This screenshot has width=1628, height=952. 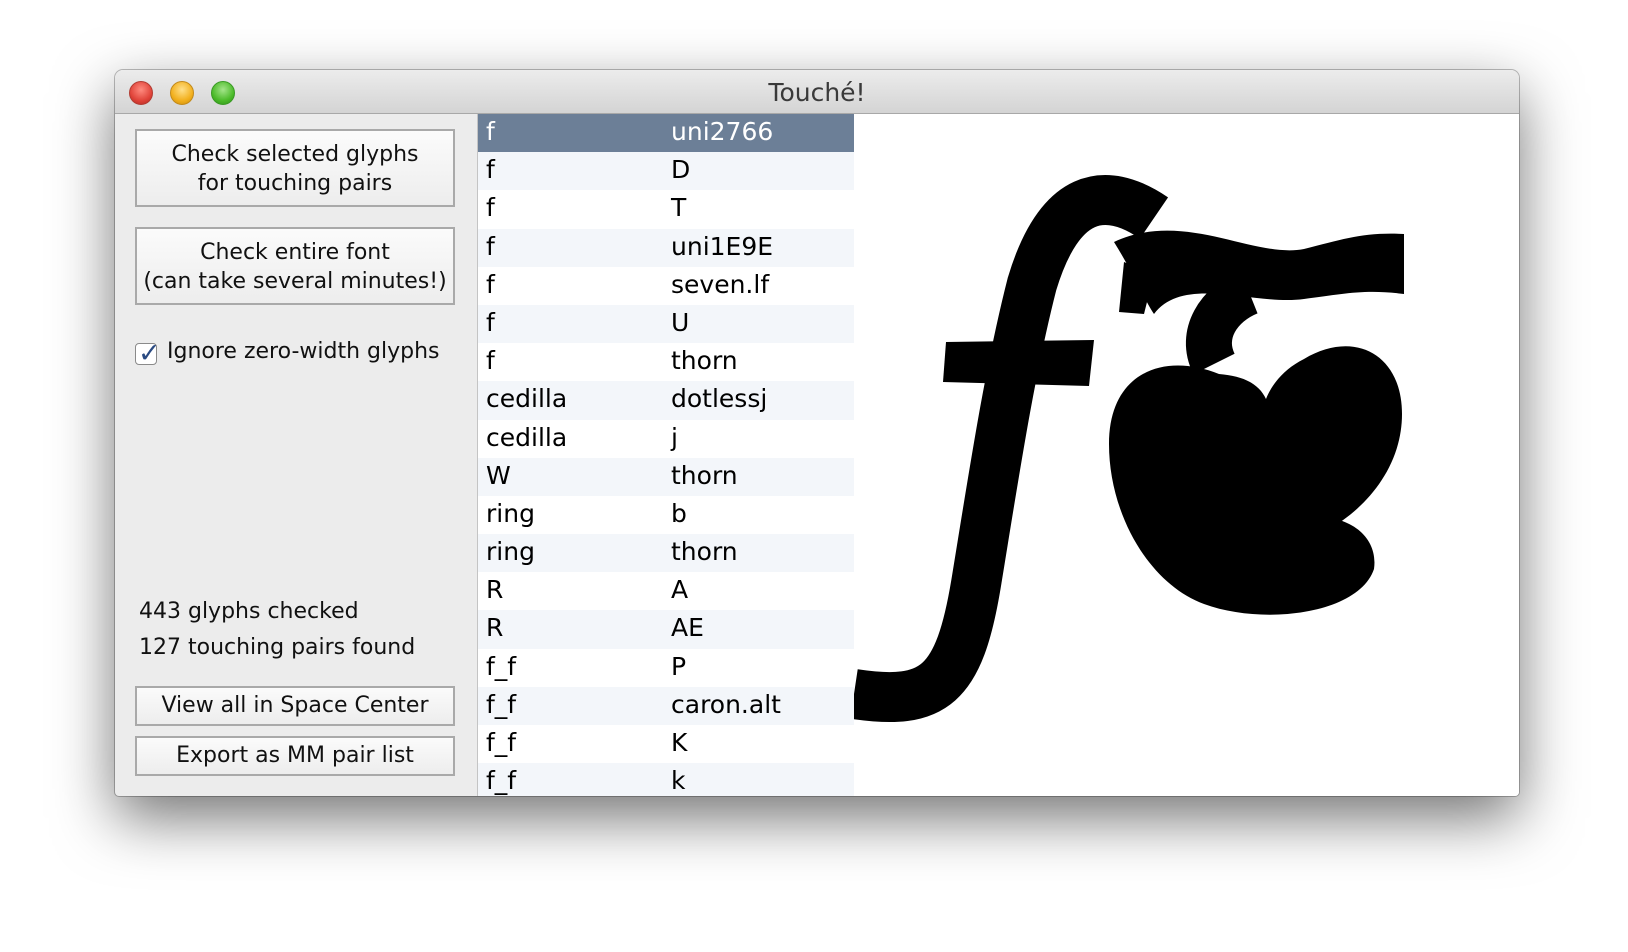 What do you see at coordinates (666, 629) in the screenshot?
I see `pair-list-row: R AE` at bounding box center [666, 629].